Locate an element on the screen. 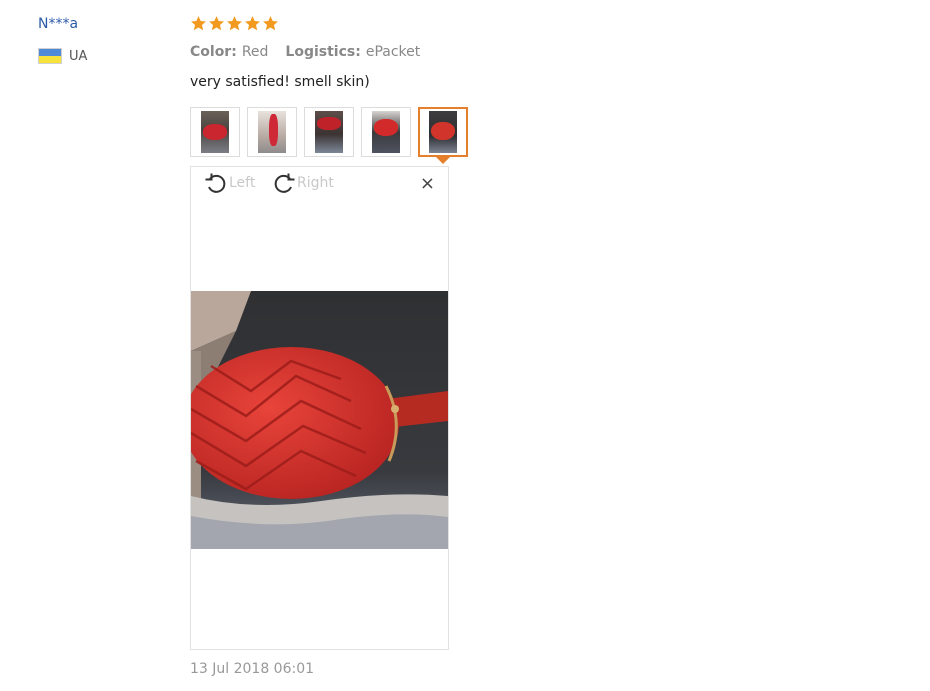 This screenshot has width=930, height=691. rotate-left-button: Left is located at coordinates (229, 183).